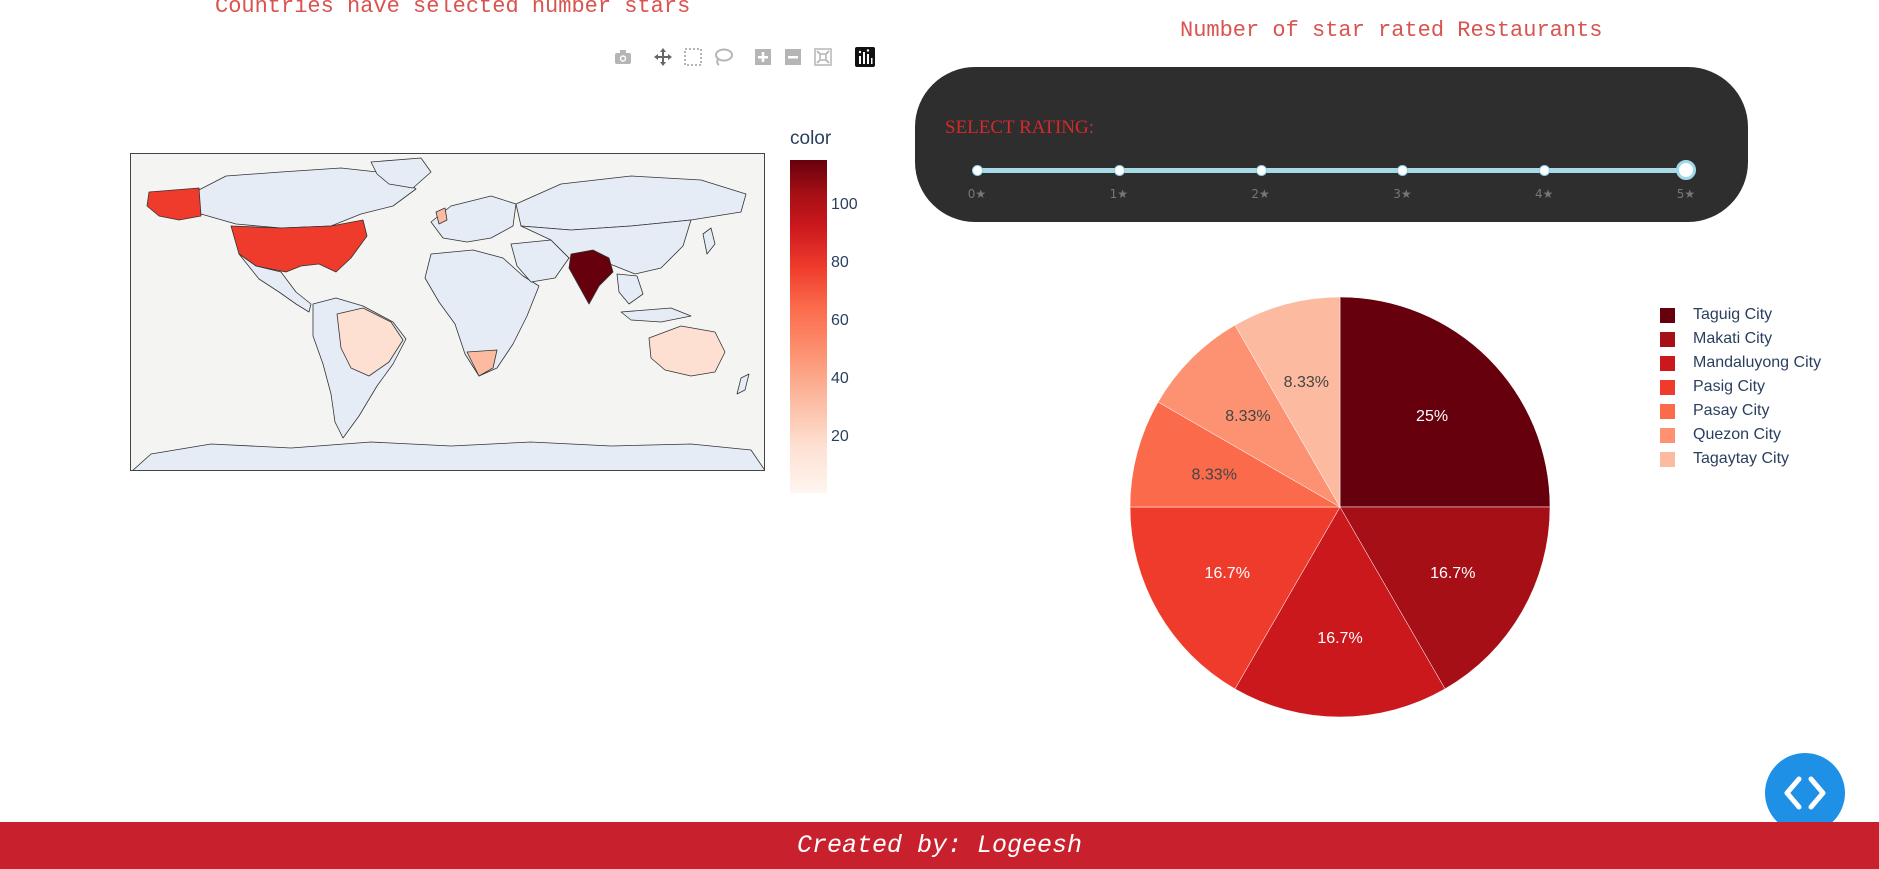 This screenshot has height=869, width=1879. Describe the element at coordinates (663, 57) in the screenshot. I see `pan-icon` at that location.